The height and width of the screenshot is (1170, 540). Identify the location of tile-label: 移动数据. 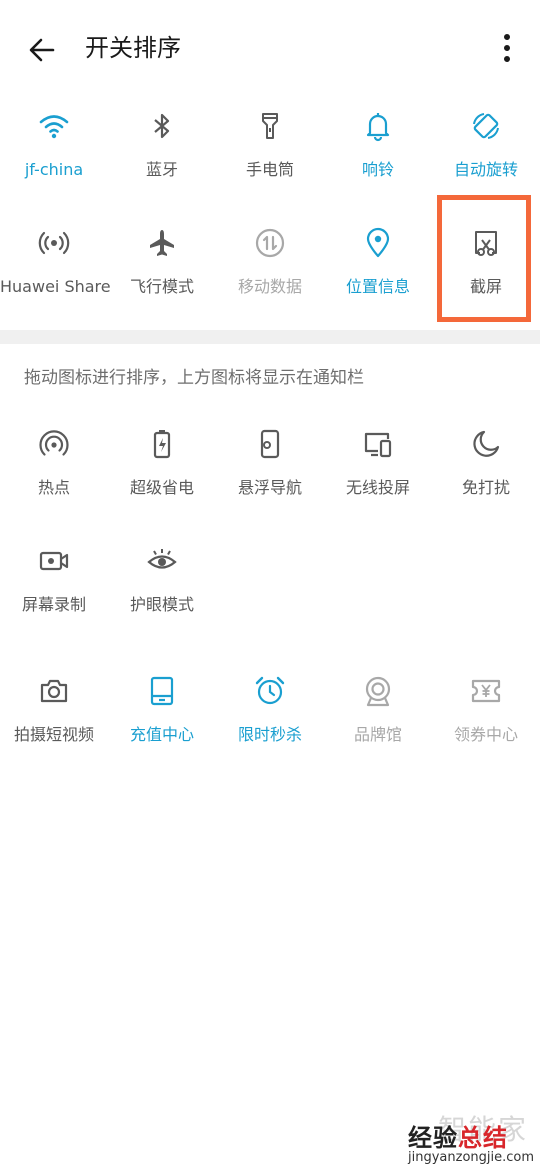
(269, 286).